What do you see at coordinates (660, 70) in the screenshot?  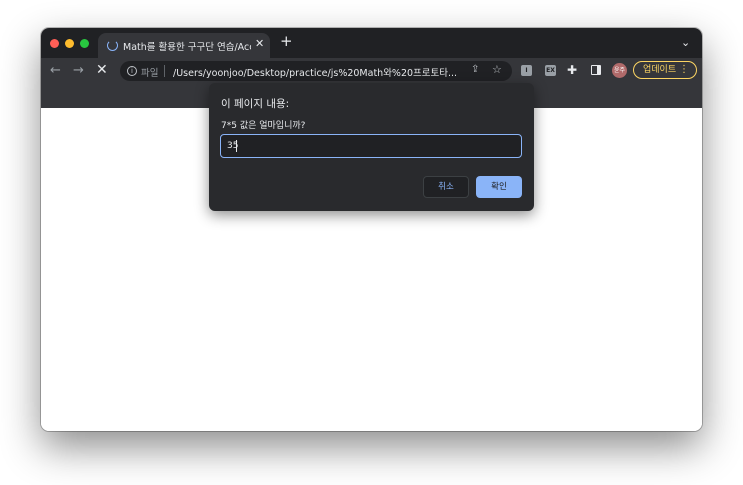 I see `update-label: 업데이트` at bounding box center [660, 70].